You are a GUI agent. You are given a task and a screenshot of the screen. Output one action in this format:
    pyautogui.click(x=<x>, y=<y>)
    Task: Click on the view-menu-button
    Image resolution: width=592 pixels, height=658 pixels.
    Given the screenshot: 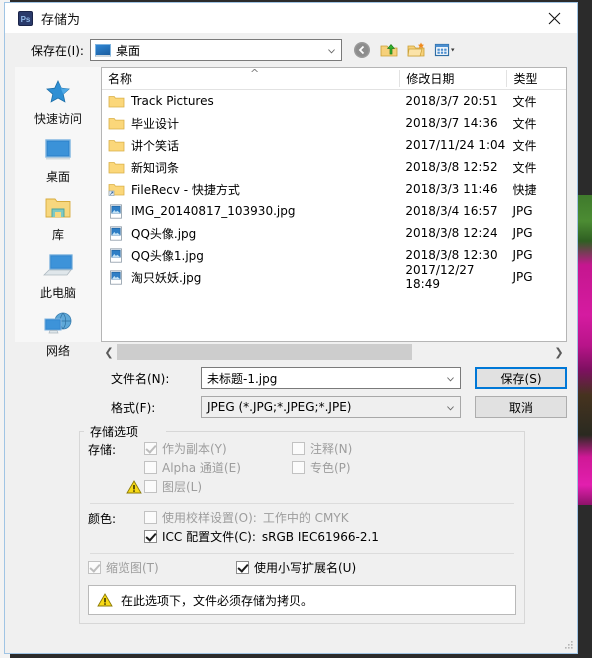 What is the action you would take?
    pyautogui.click(x=444, y=50)
    